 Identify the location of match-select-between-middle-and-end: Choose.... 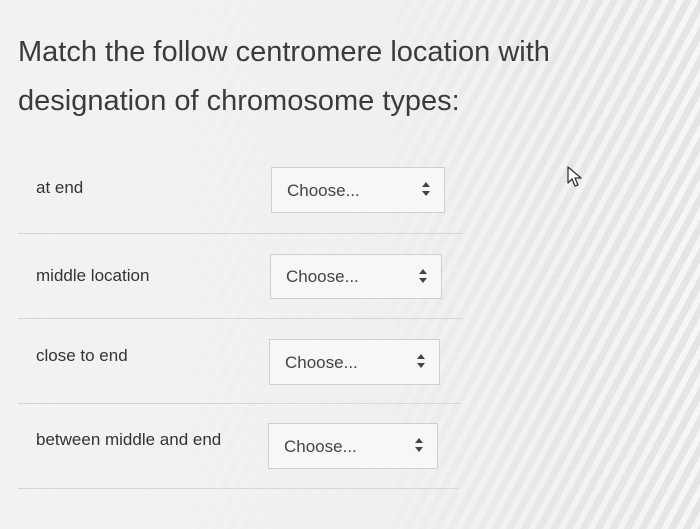
(353, 446).